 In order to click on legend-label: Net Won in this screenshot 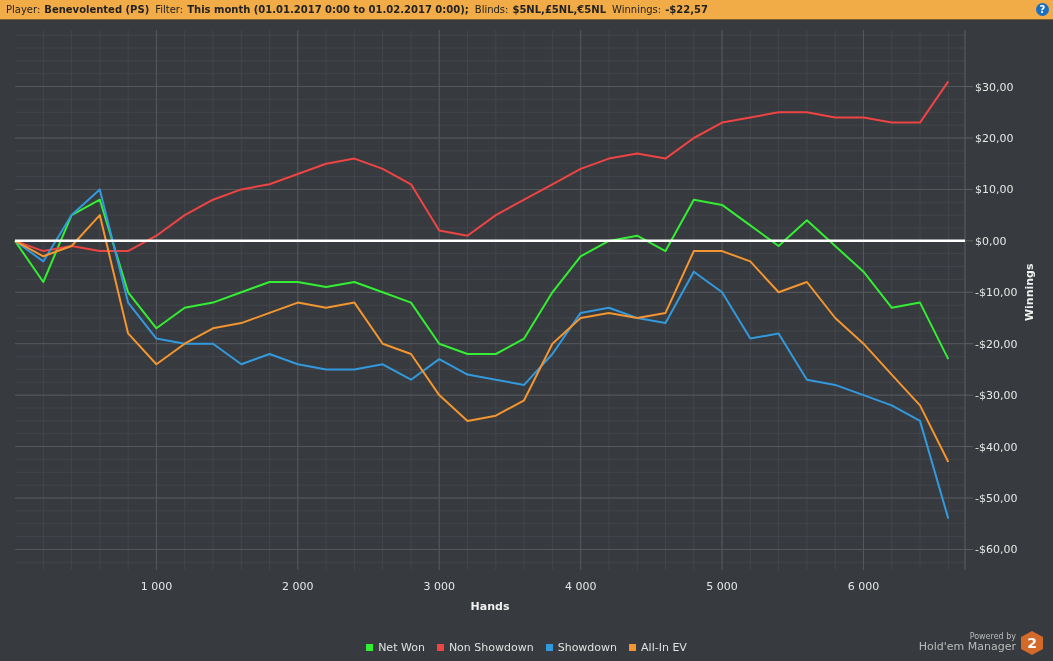, I will do `click(401, 647)`.